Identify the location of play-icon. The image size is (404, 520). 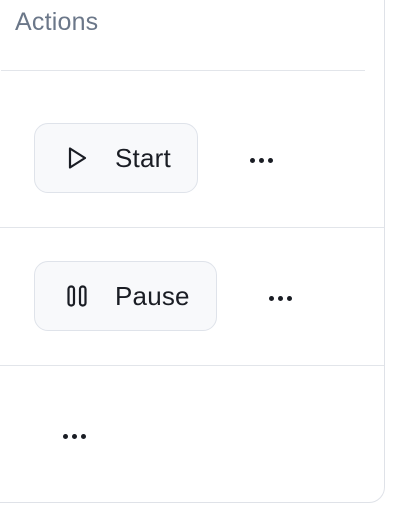
(77, 158).